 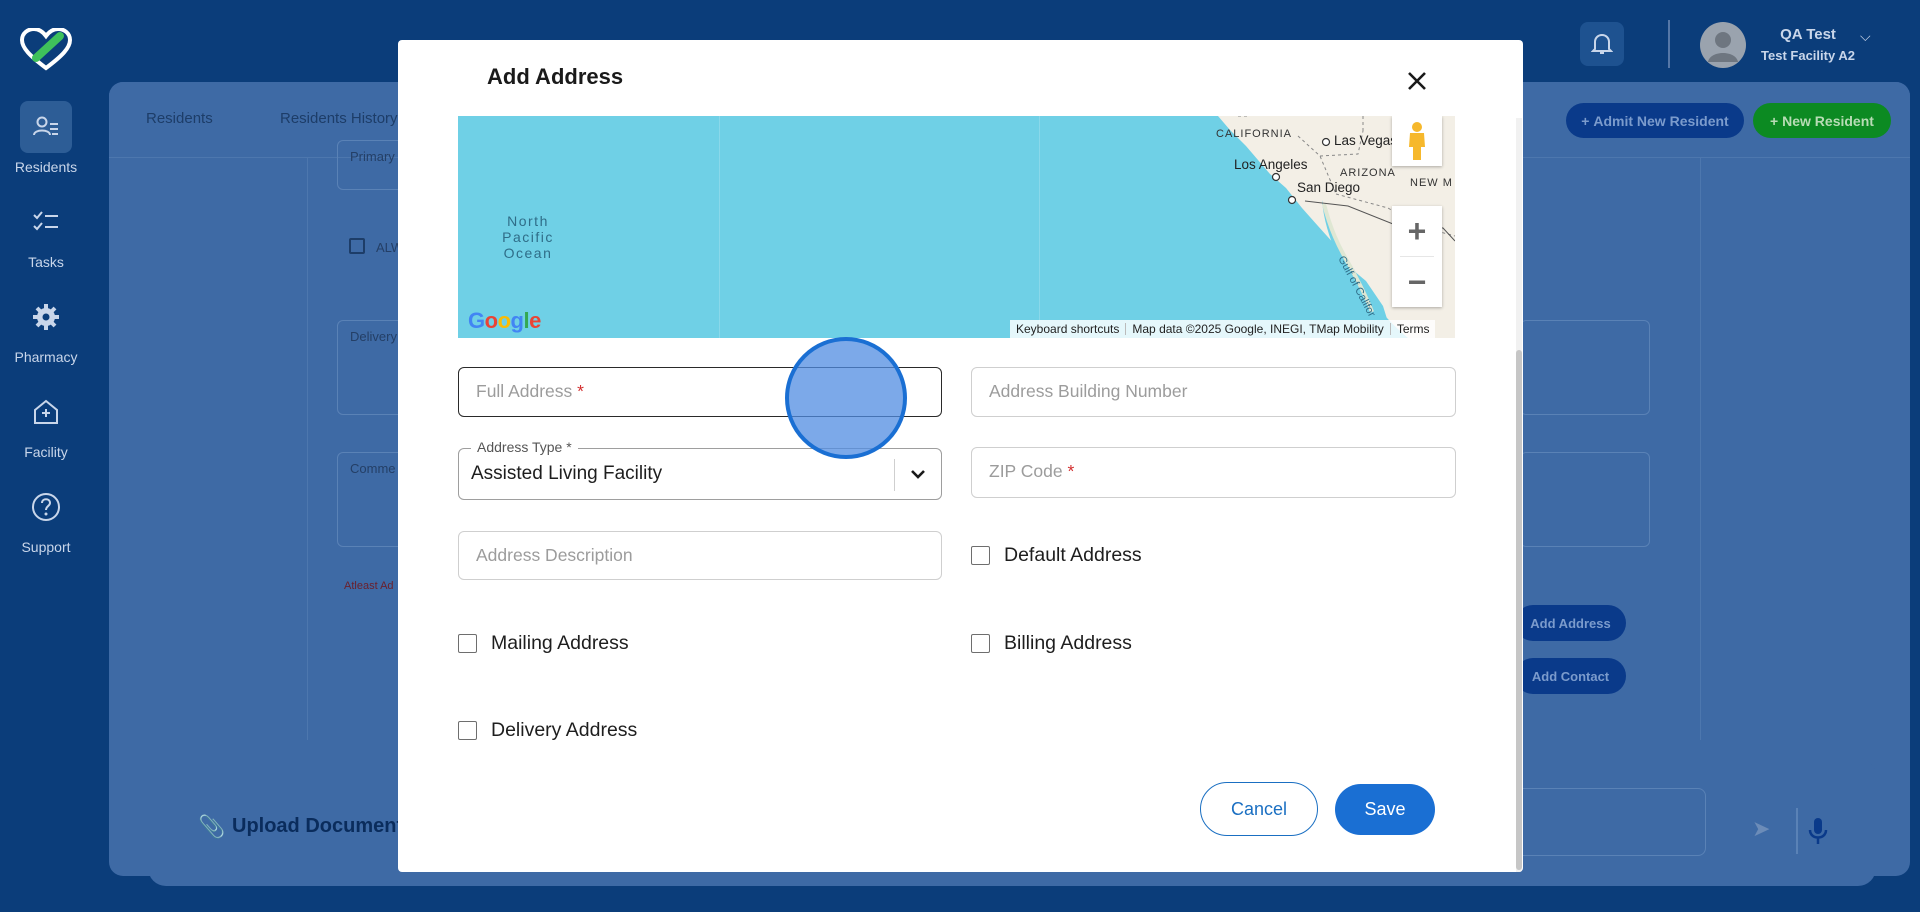 What do you see at coordinates (1254, 134) in the screenshot?
I see `map-state-label: CALIFORNIA` at bounding box center [1254, 134].